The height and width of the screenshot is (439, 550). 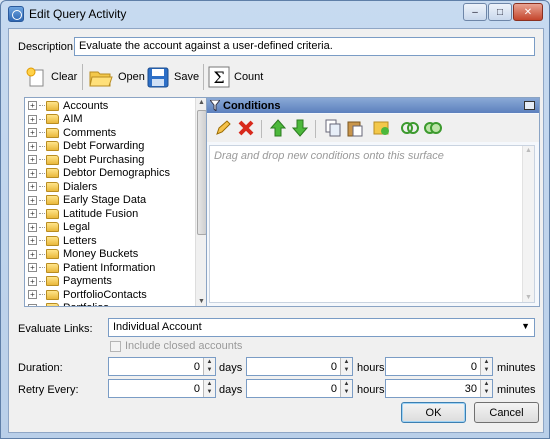 What do you see at coordinates (528, 12) in the screenshot?
I see `close-button: ✕` at bounding box center [528, 12].